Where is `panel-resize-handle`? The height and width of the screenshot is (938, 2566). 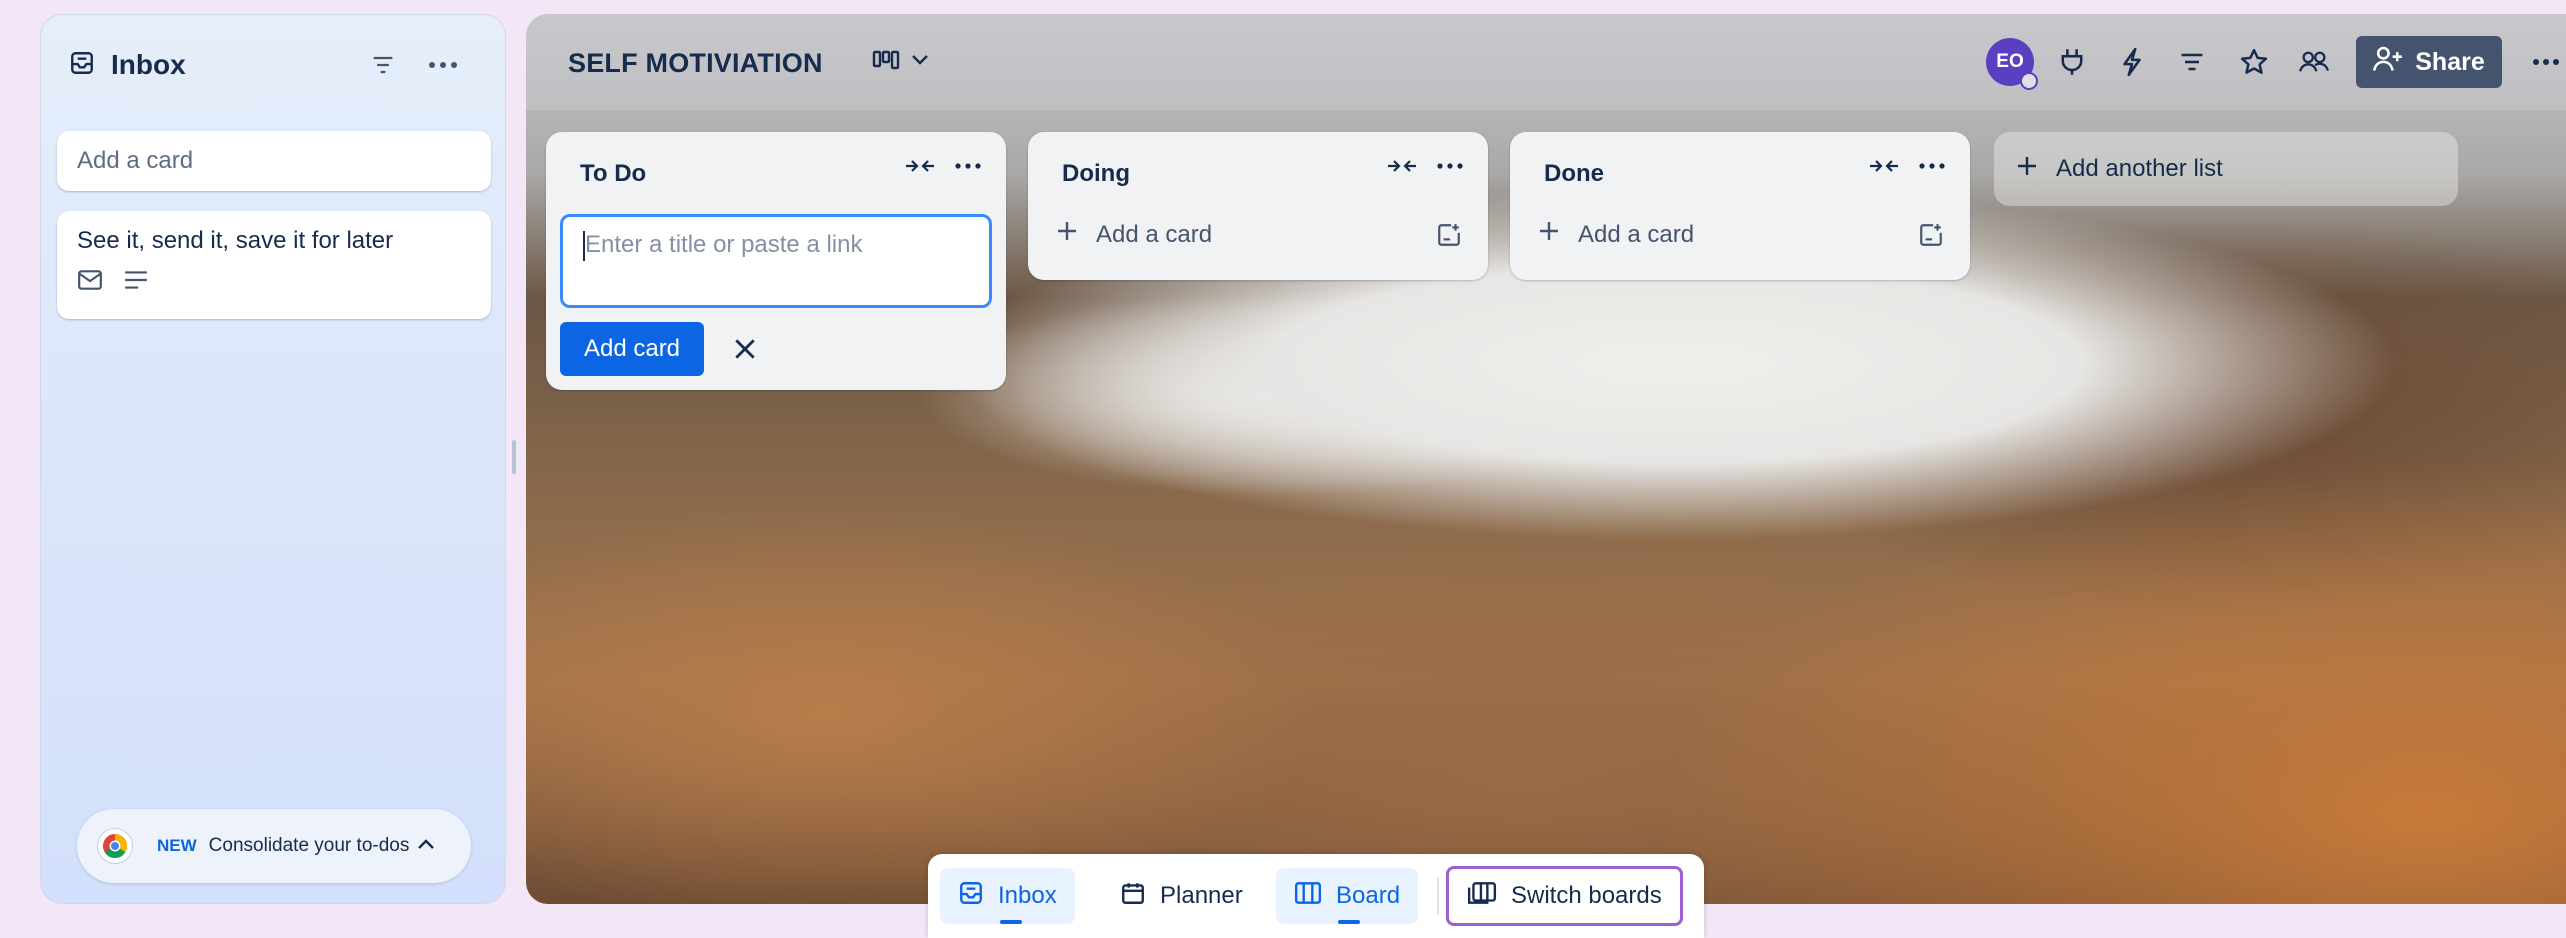
panel-resize-handle is located at coordinates (514, 457).